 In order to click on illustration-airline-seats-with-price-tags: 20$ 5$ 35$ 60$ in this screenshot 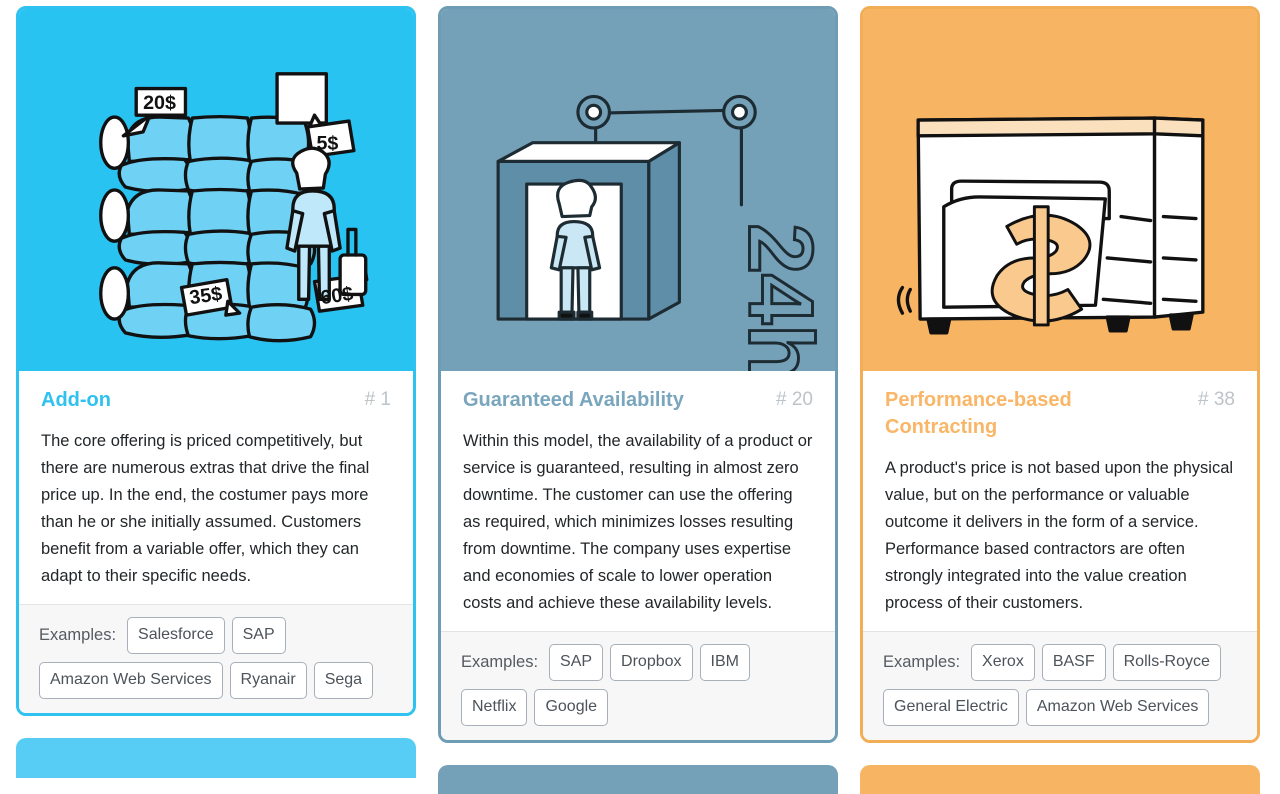, I will do `click(216, 190)`.